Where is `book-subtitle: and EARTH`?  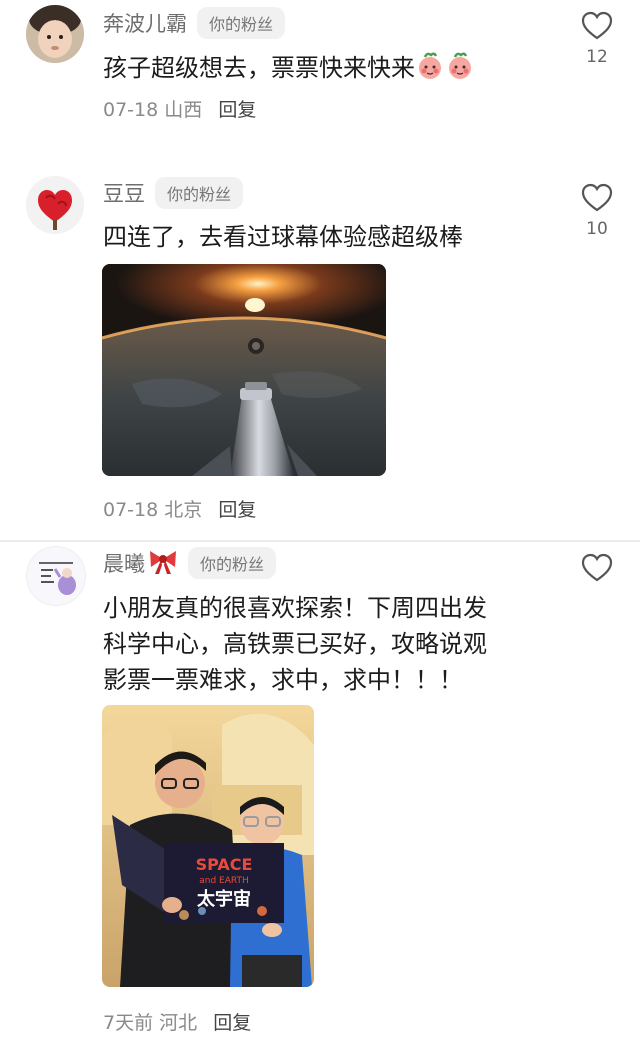 book-subtitle: and EARTH is located at coordinates (224, 881).